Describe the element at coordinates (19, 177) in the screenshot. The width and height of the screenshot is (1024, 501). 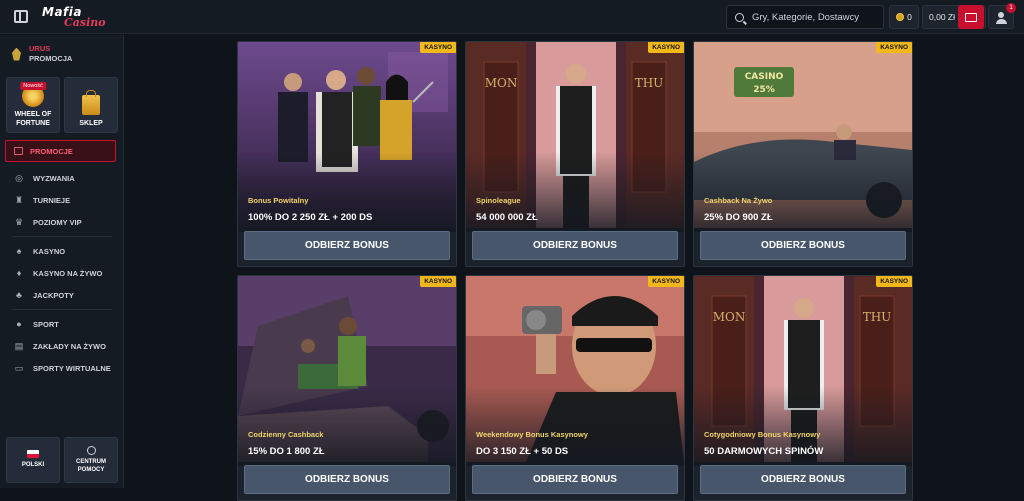
I see `target-icon: ◎` at that location.